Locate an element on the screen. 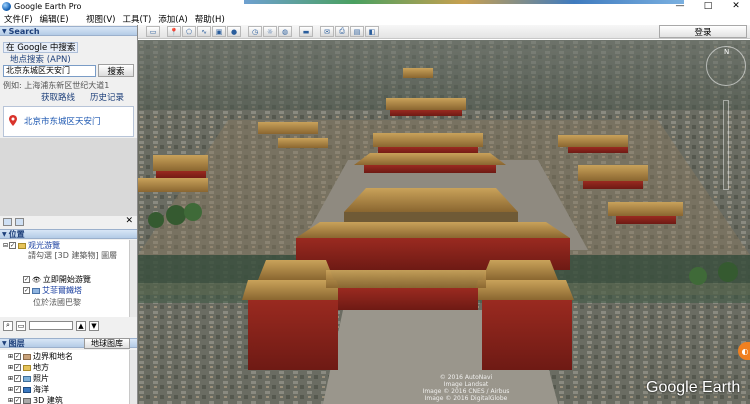 The height and width of the screenshot is (404, 750). list-item: ✓ 👁 立即開始游覽 is located at coordinates (57, 279).